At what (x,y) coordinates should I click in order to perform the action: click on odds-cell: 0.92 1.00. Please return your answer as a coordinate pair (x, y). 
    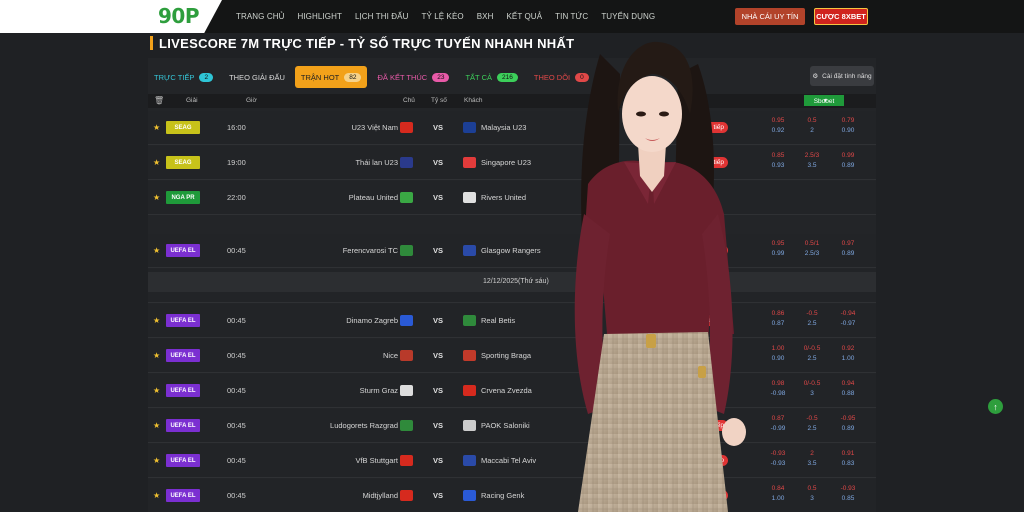
    Looking at the image, I should click on (848, 354).